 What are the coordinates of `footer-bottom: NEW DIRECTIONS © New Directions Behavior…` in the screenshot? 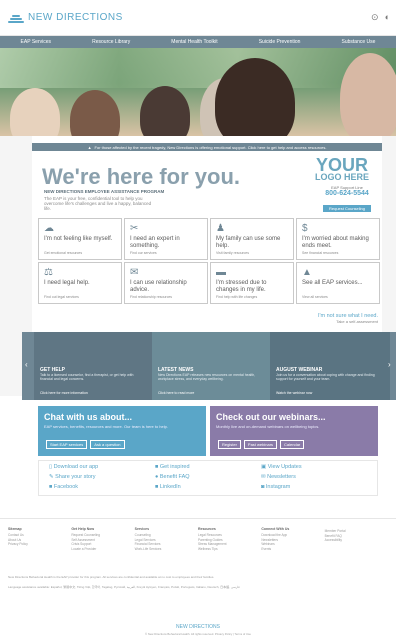 It's located at (198, 630).